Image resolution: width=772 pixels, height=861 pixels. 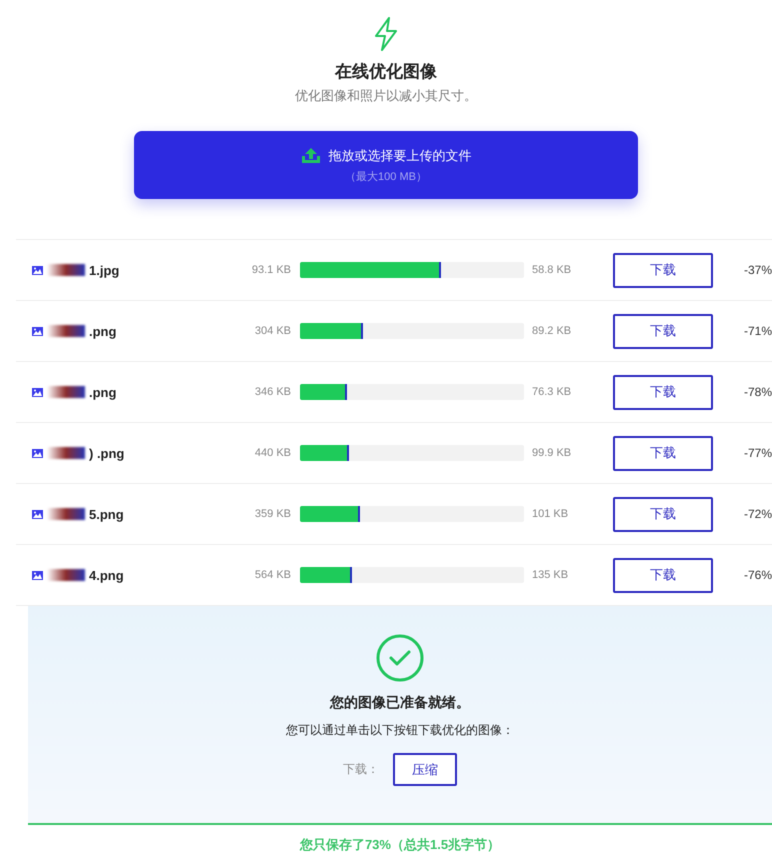 What do you see at coordinates (758, 575) in the screenshot?
I see `saving-percent: -76%` at bounding box center [758, 575].